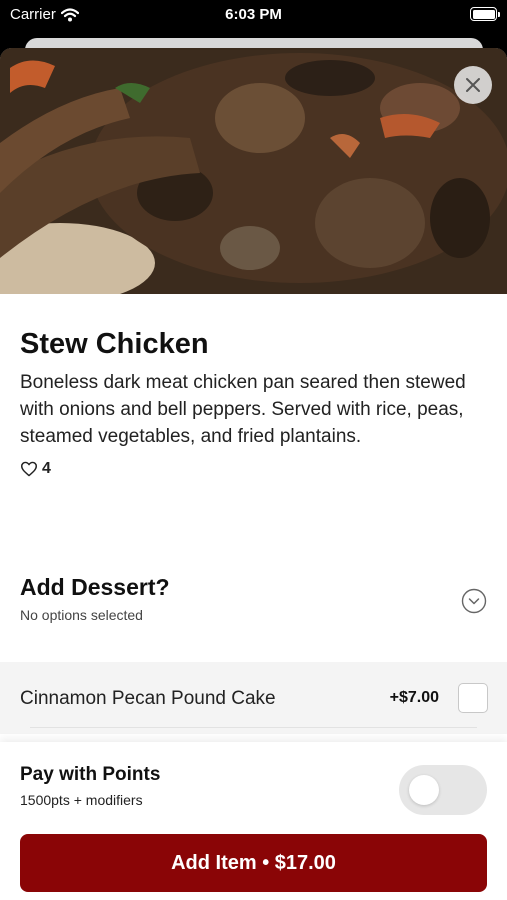  What do you see at coordinates (253, 727) in the screenshot?
I see `divider` at bounding box center [253, 727].